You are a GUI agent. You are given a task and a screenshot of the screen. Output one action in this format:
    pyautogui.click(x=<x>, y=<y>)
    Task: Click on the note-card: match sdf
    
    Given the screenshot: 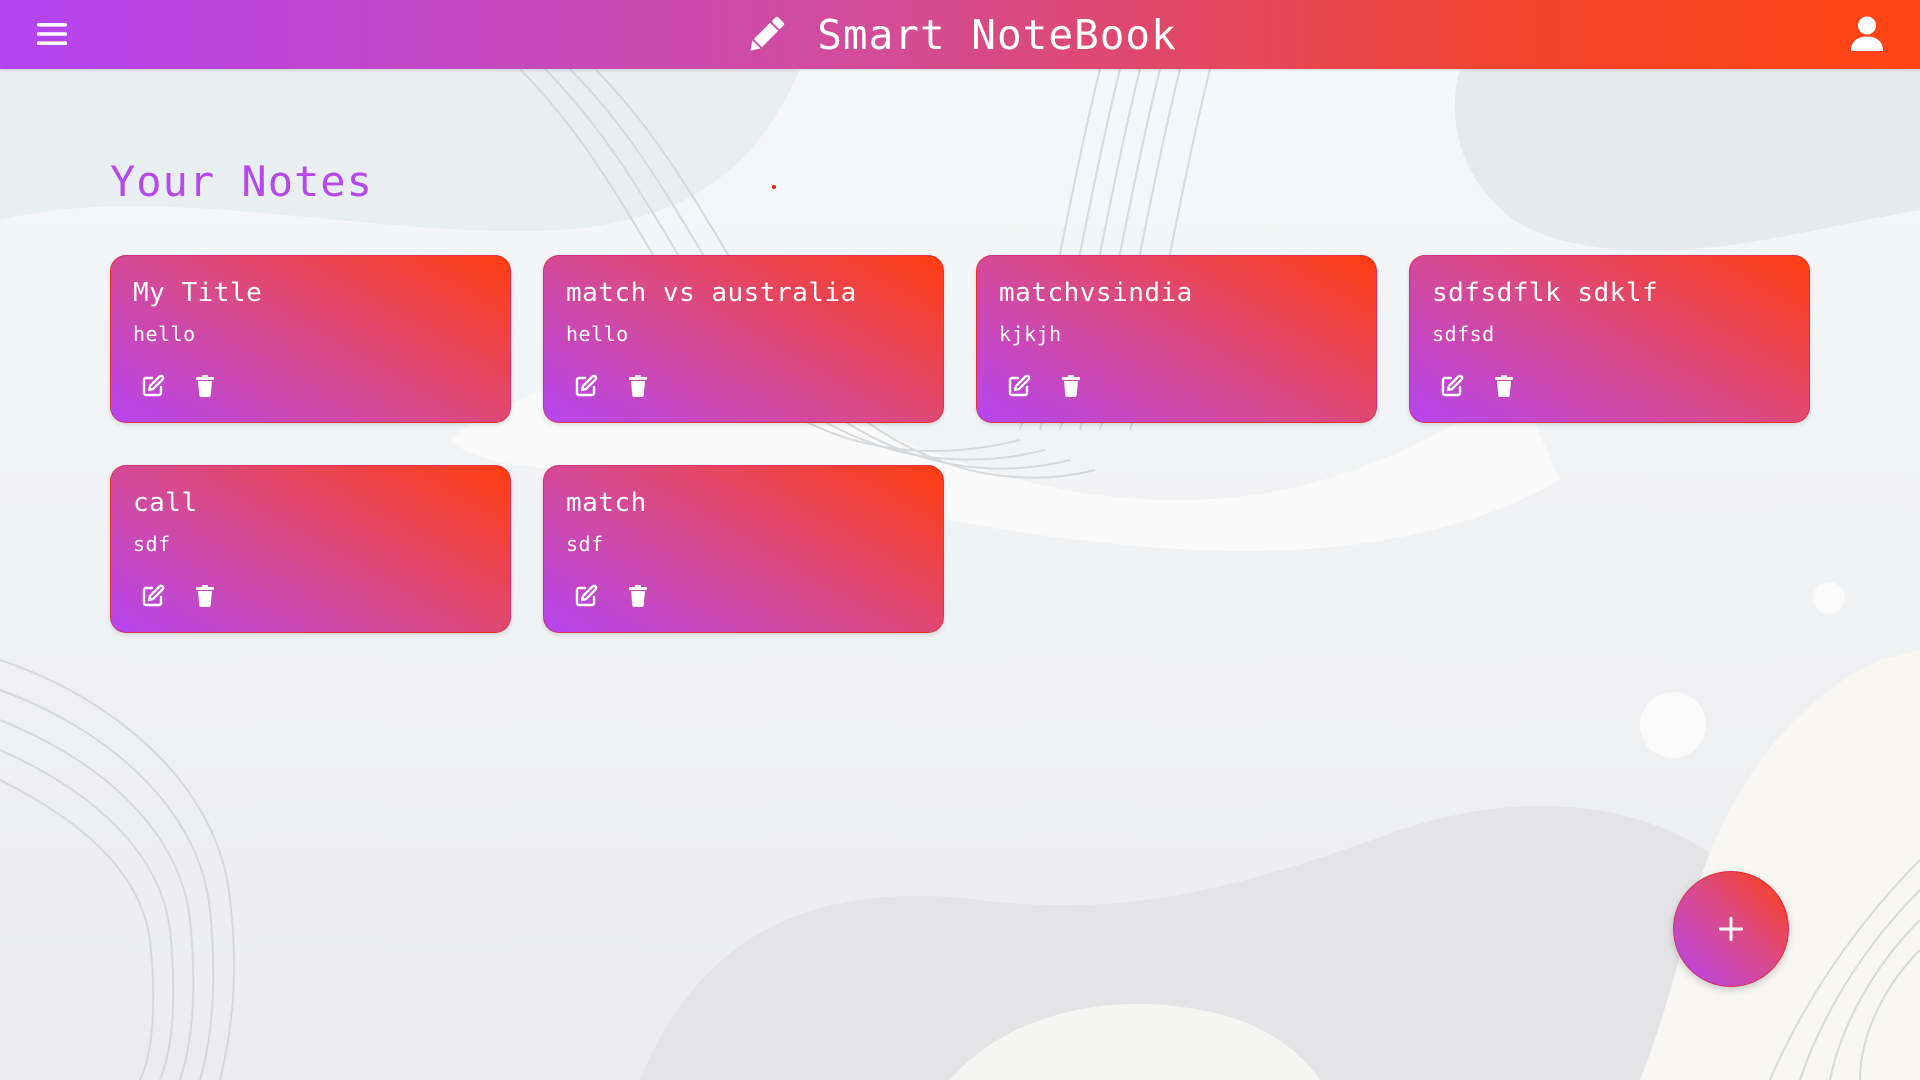 What is the action you would take?
    pyautogui.click(x=743, y=549)
    